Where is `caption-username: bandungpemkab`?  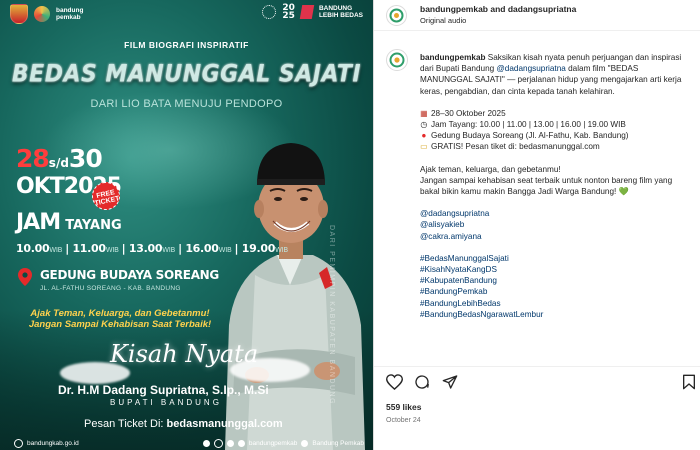 caption-username: bandungpemkab is located at coordinates (453, 57).